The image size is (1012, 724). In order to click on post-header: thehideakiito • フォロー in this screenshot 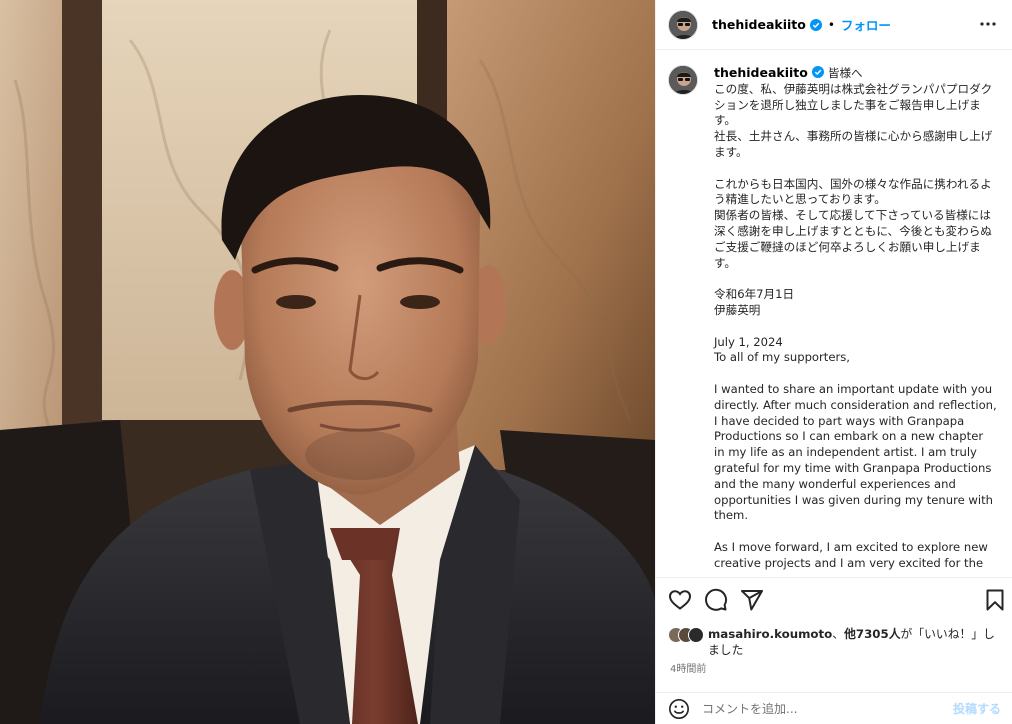, I will do `click(834, 25)`.